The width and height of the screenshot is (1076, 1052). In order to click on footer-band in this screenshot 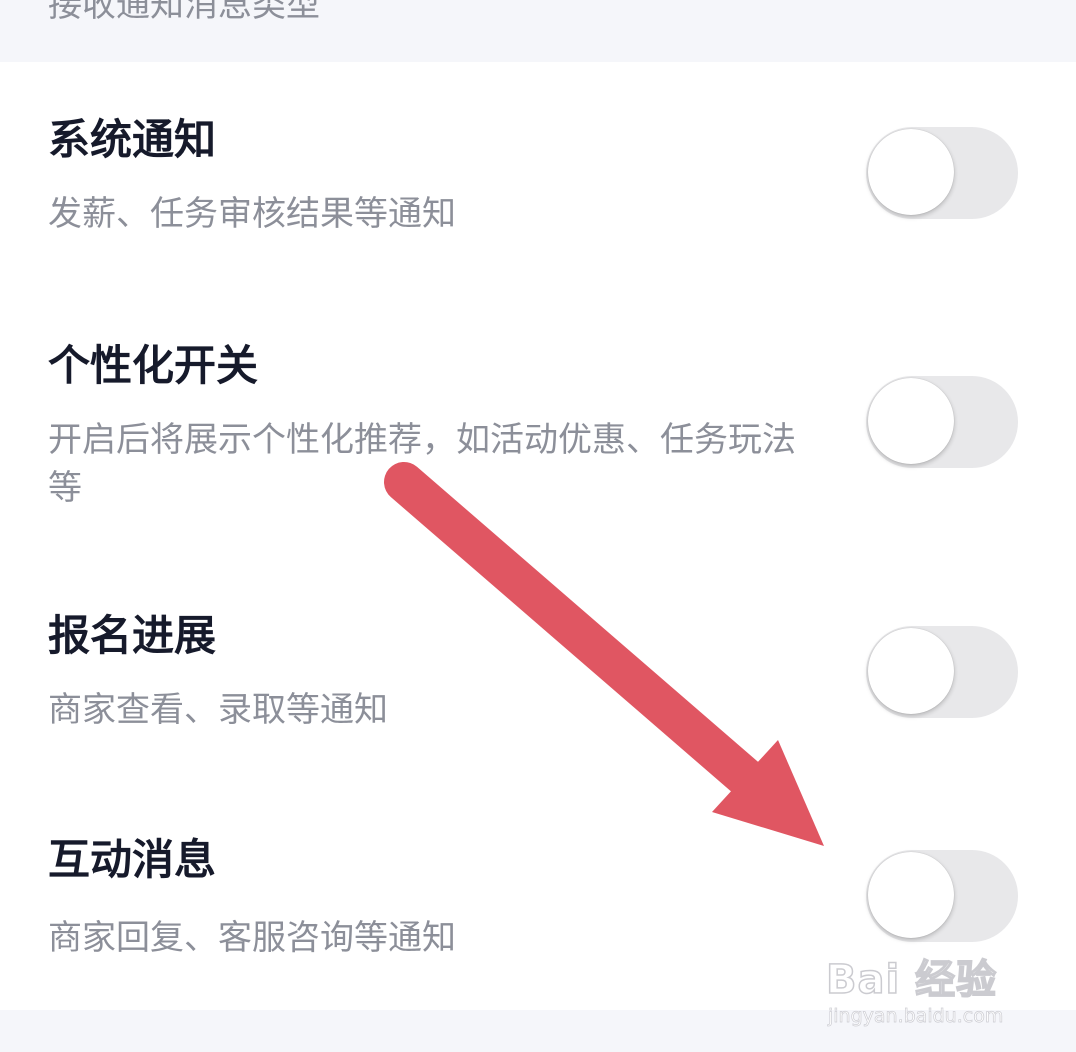, I will do `click(538, 1031)`.